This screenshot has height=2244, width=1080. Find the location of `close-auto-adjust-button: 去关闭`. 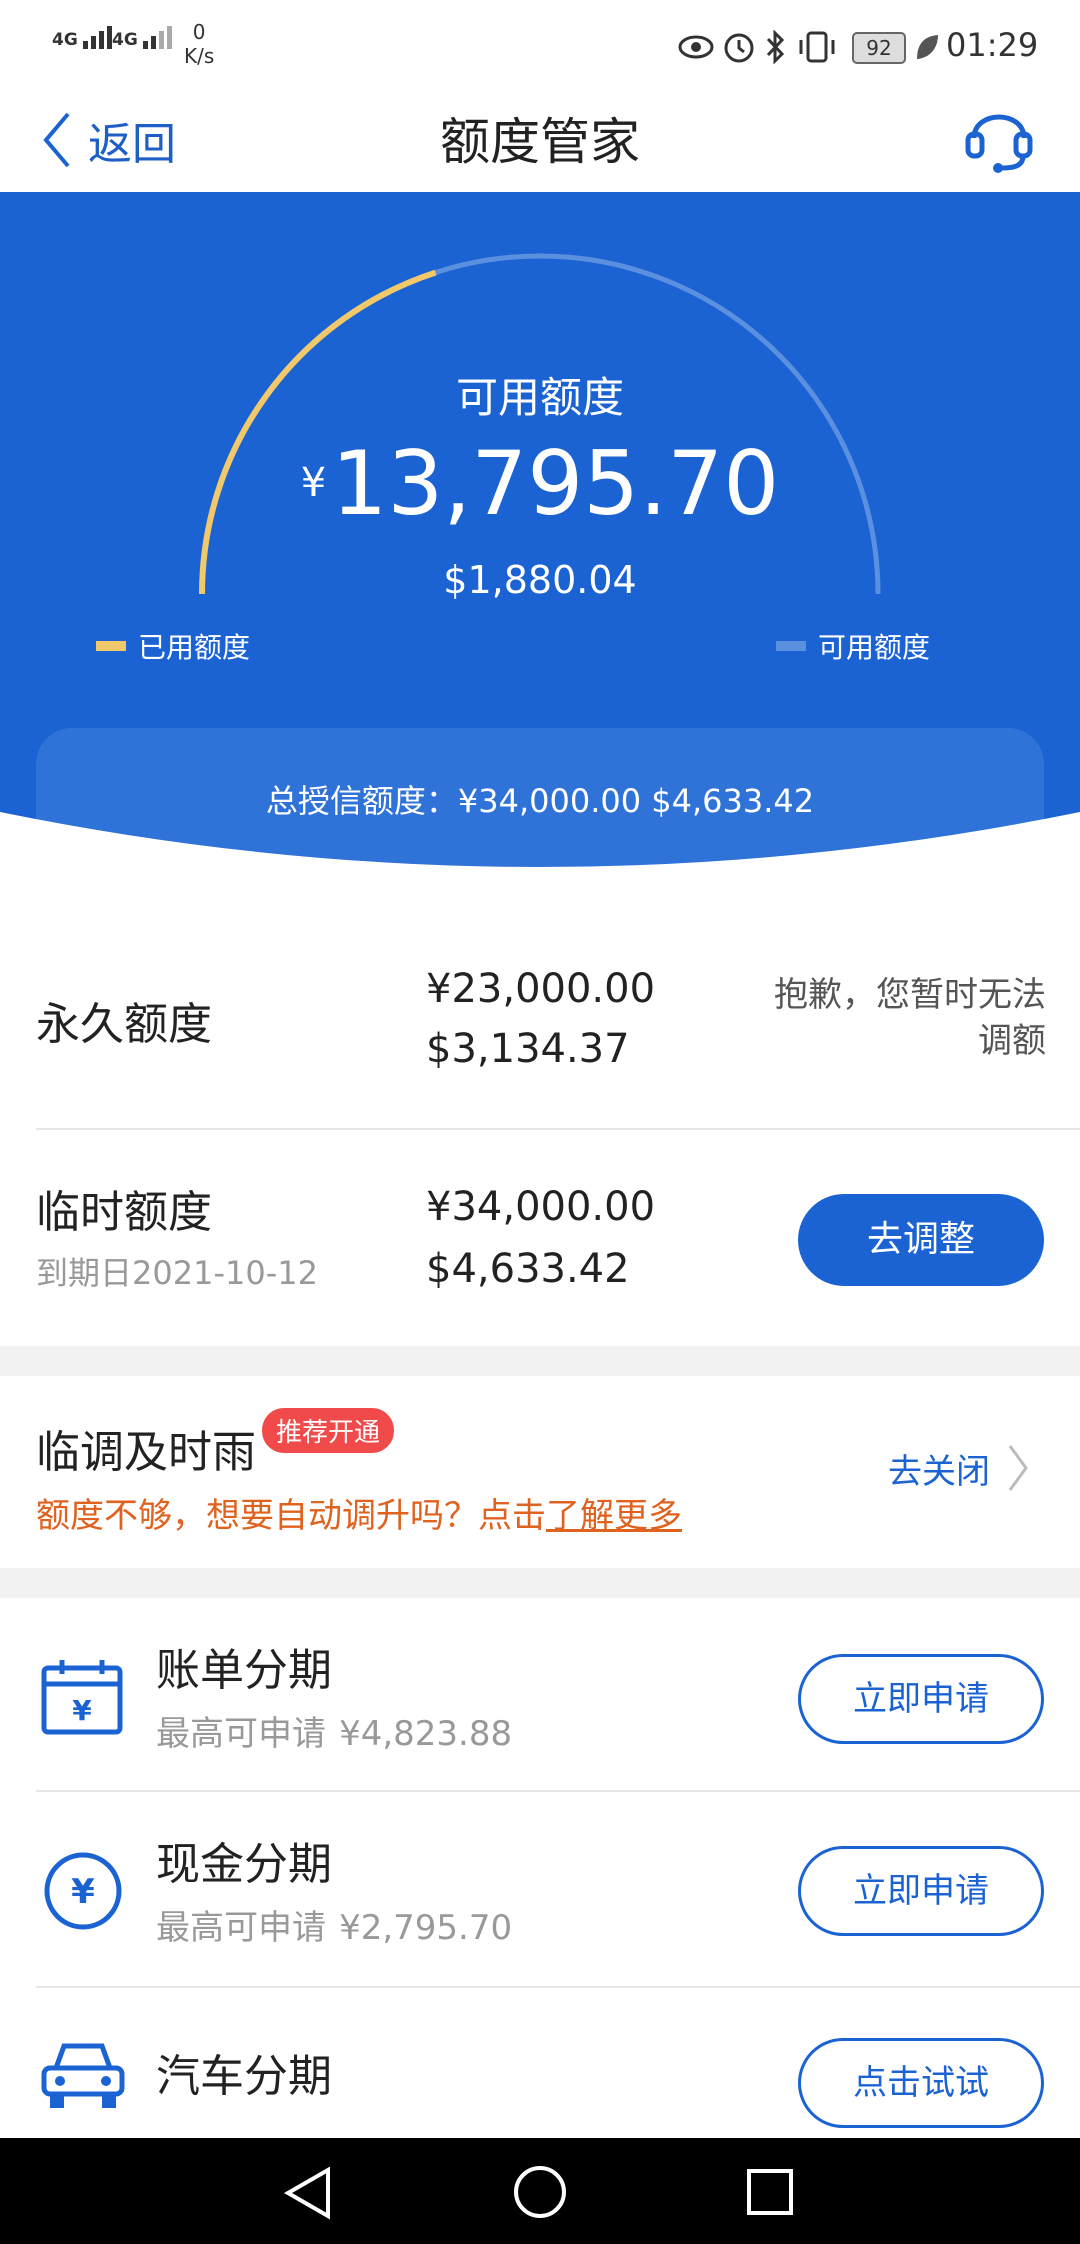

close-auto-adjust-button: 去关闭 is located at coordinates (960, 1468).